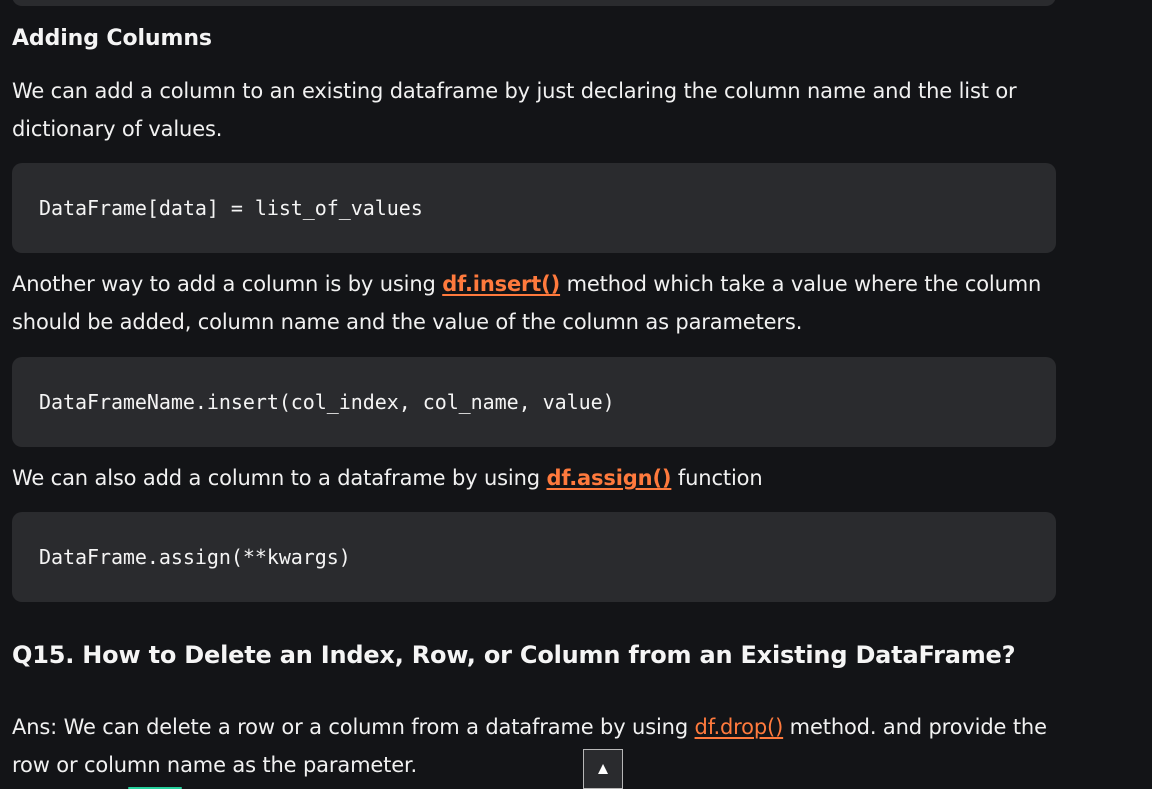 This screenshot has width=1152, height=789. What do you see at coordinates (215, 765) in the screenshot?
I see `drop-answer-line-2: row or column name as the parameter.` at bounding box center [215, 765].